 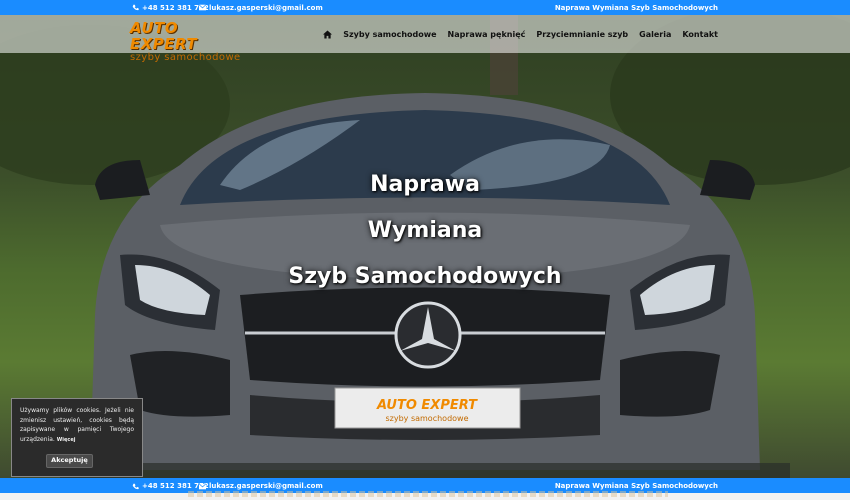 What do you see at coordinates (69, 461) in the screenshot?
I see `cookie-accept-button: Akceptuję` at bounding box center [69, 461].